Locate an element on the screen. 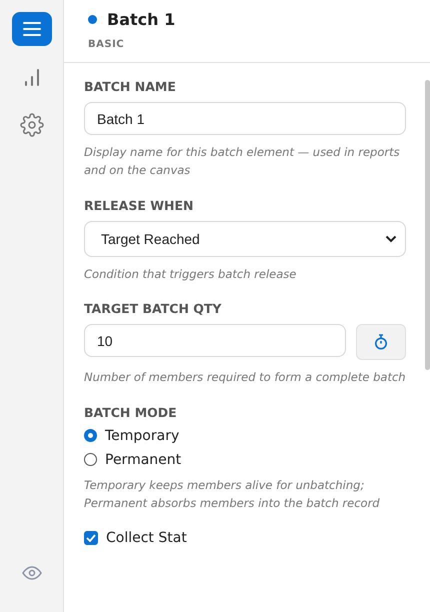  eye-icon is located at coordinates (32, 573).